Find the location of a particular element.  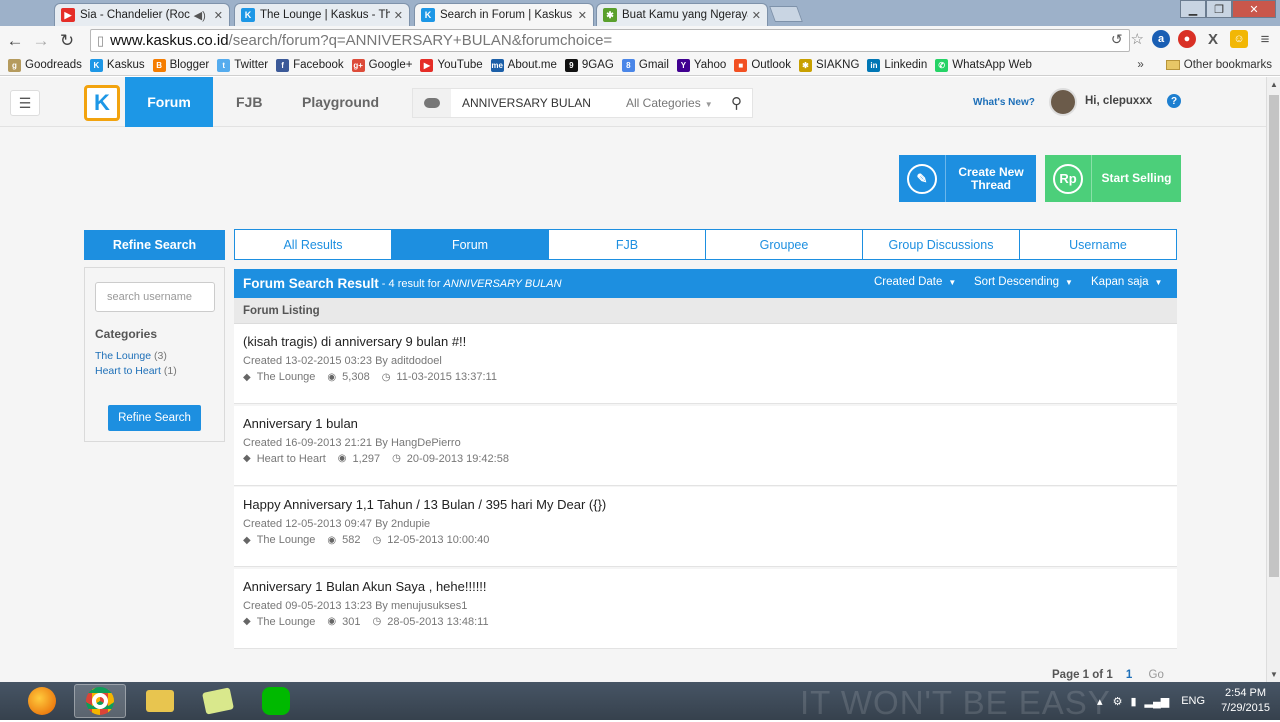

tab-group-discussions: Group Discussions is located at coordinates (941, 244).